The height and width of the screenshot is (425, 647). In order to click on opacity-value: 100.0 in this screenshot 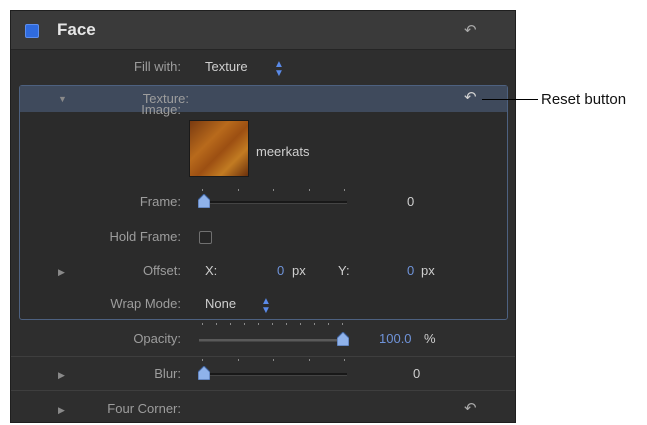, I will do `click(395, 338)`.